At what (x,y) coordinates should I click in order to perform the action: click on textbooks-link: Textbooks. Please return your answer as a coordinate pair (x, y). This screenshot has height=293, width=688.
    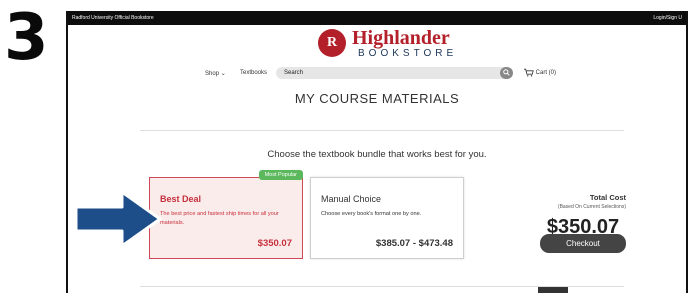
    Looking at the image, I should click on (253, 73).